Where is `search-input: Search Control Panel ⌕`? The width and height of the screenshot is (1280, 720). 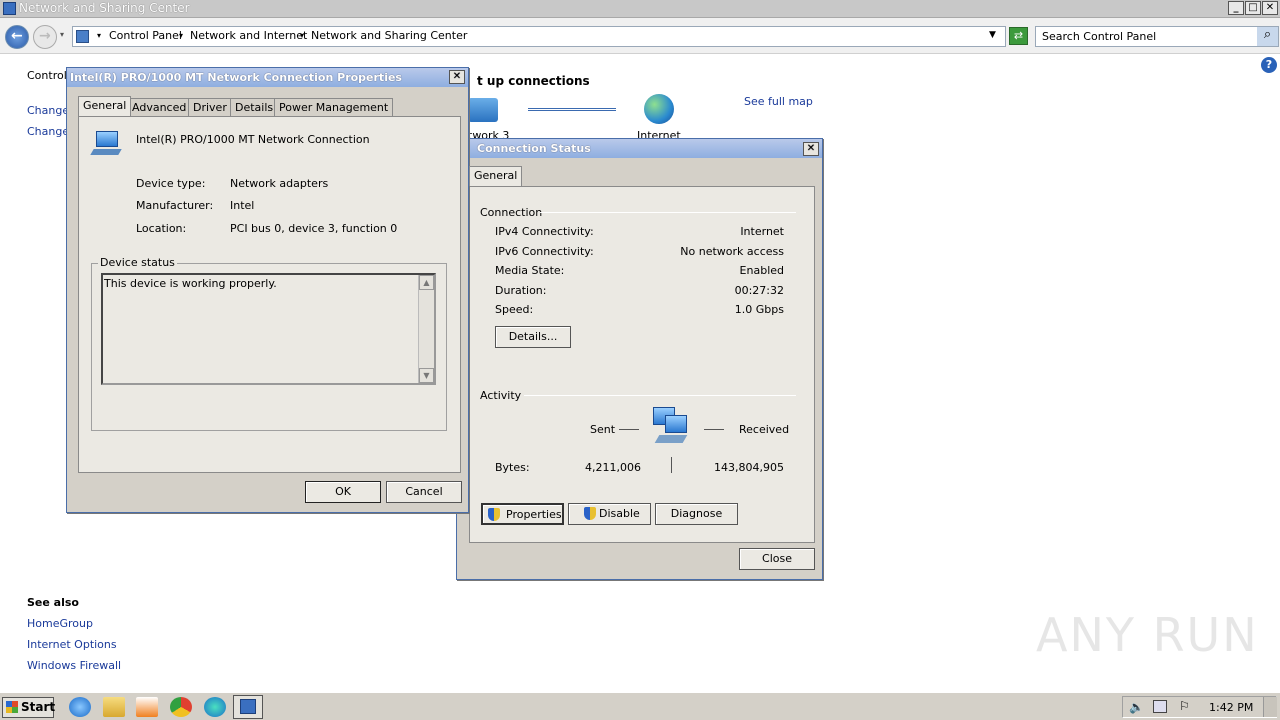
search-input: Search Control Panel ⌕ is located at coordinates (1157, 36).